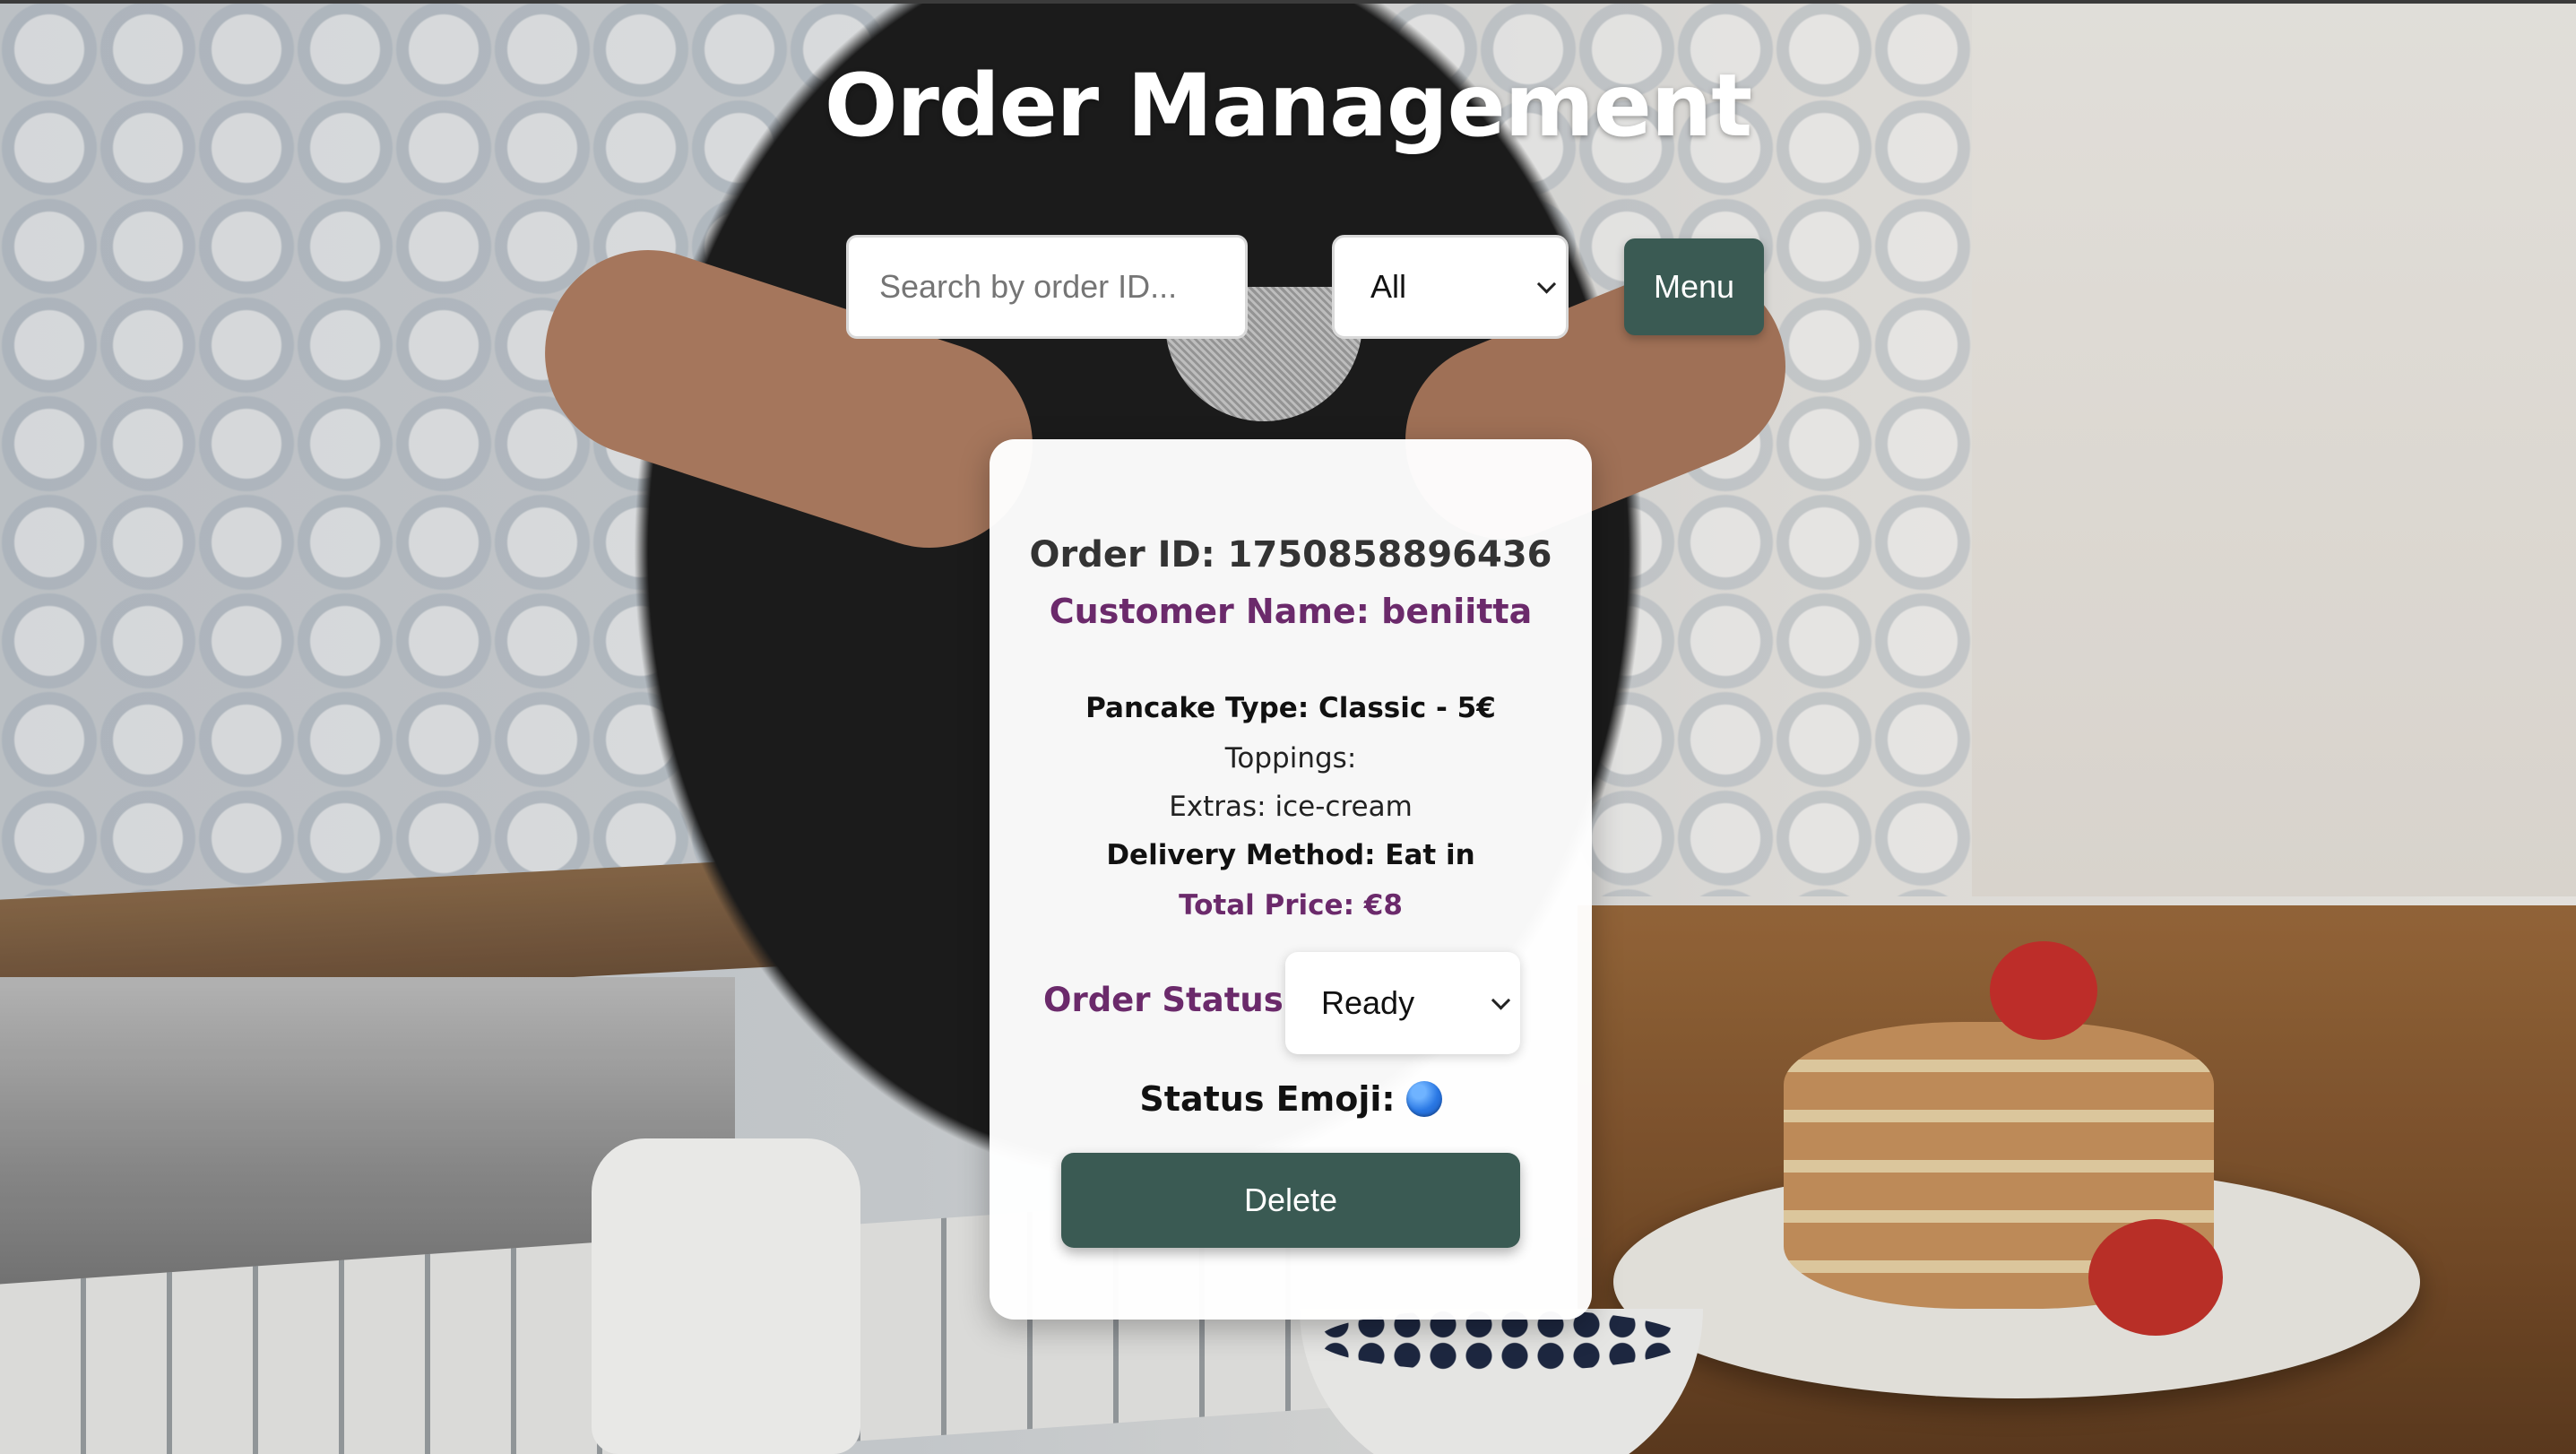 The height and width of the screenshot is (1454, 2576). I want to click on total-price: Total Price: €8, so click(1291, 905).